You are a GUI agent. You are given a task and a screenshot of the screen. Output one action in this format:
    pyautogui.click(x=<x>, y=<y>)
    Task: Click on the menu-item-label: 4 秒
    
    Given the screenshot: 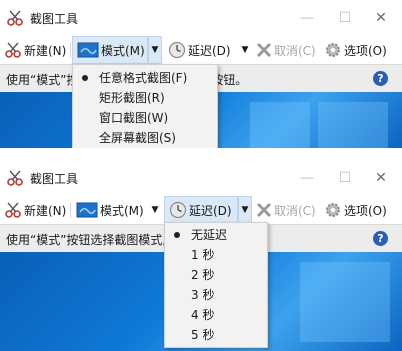 What is the action you would take?
    pyautogui.click(x=203, y=315)
    